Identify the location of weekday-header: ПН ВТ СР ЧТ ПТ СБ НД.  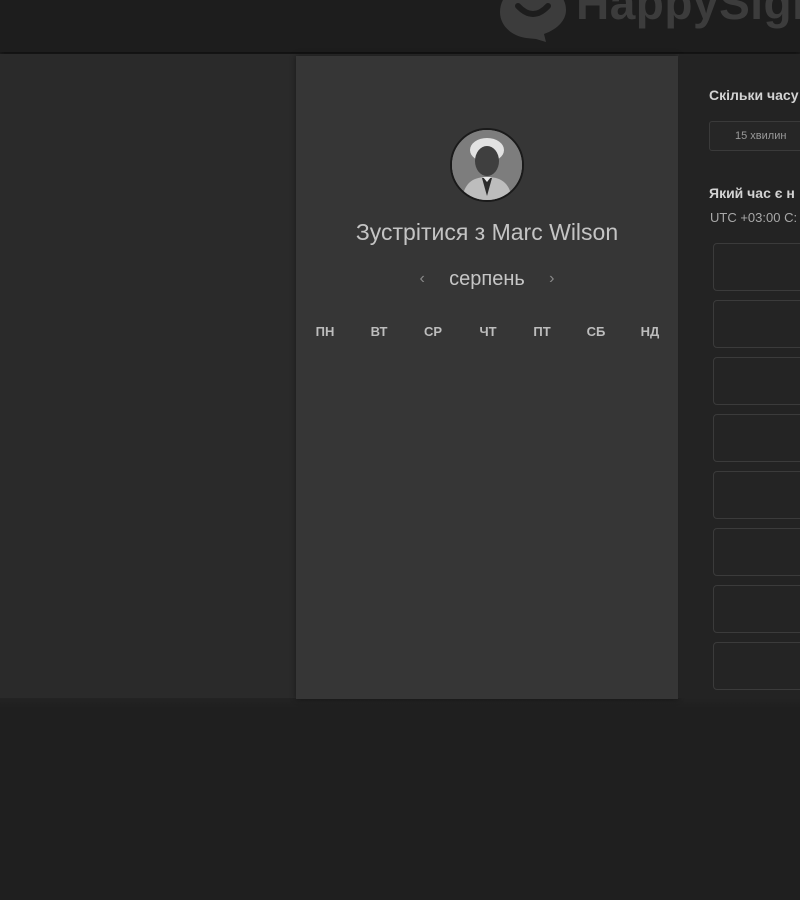
(487, 334).